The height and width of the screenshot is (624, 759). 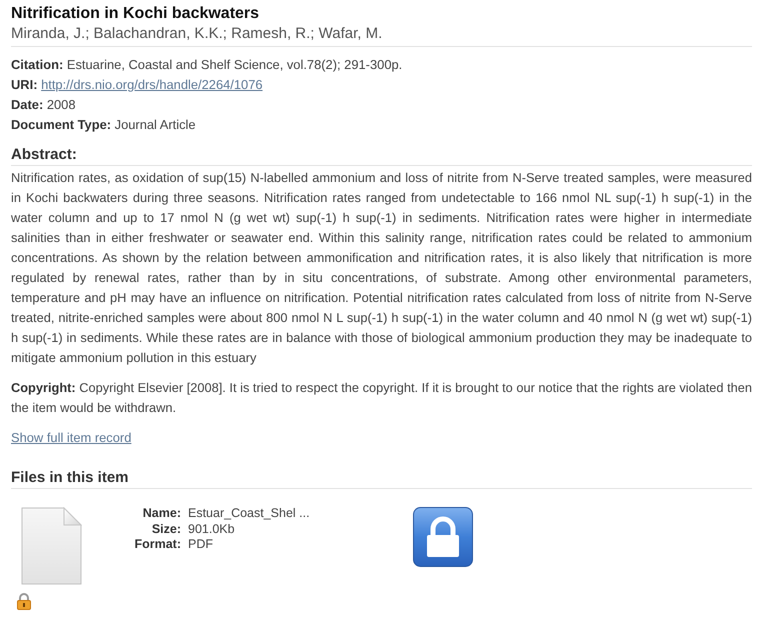 I want to click on document-thumbnail-icon, so click(x=51, y=546).